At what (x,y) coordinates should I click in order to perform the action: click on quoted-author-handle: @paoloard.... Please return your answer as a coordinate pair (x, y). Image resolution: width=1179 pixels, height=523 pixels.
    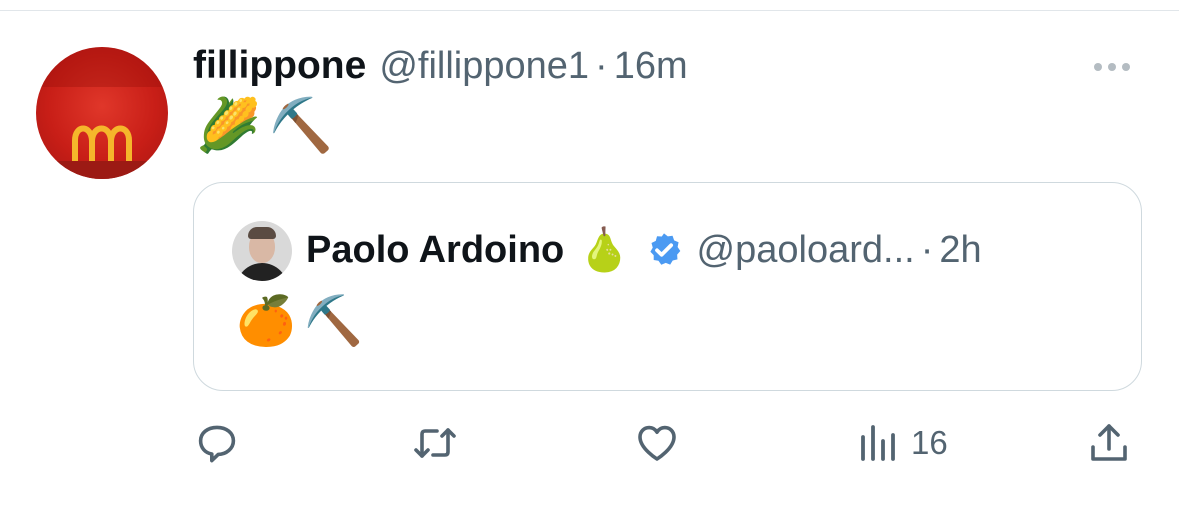
    Looking at the image, I should click on (806, 250).